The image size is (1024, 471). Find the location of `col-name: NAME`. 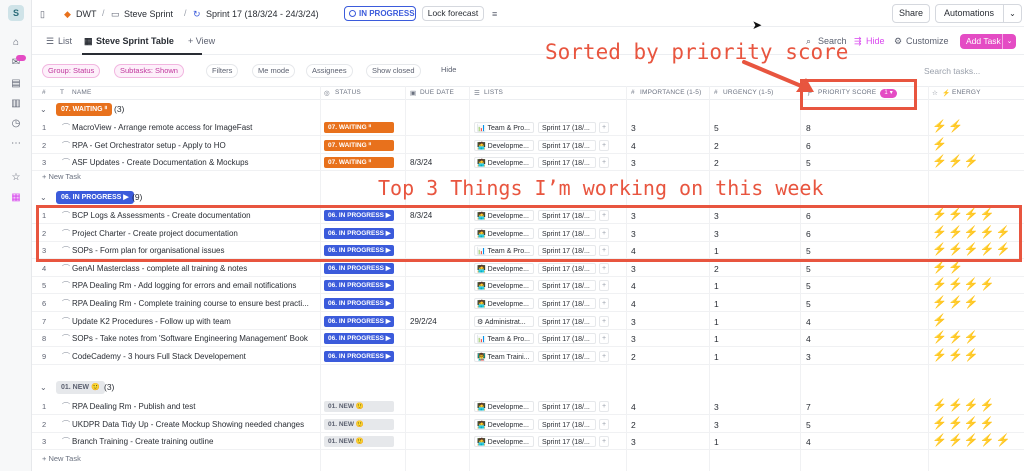

col-name: NAME is located at coordinates (82, 92).